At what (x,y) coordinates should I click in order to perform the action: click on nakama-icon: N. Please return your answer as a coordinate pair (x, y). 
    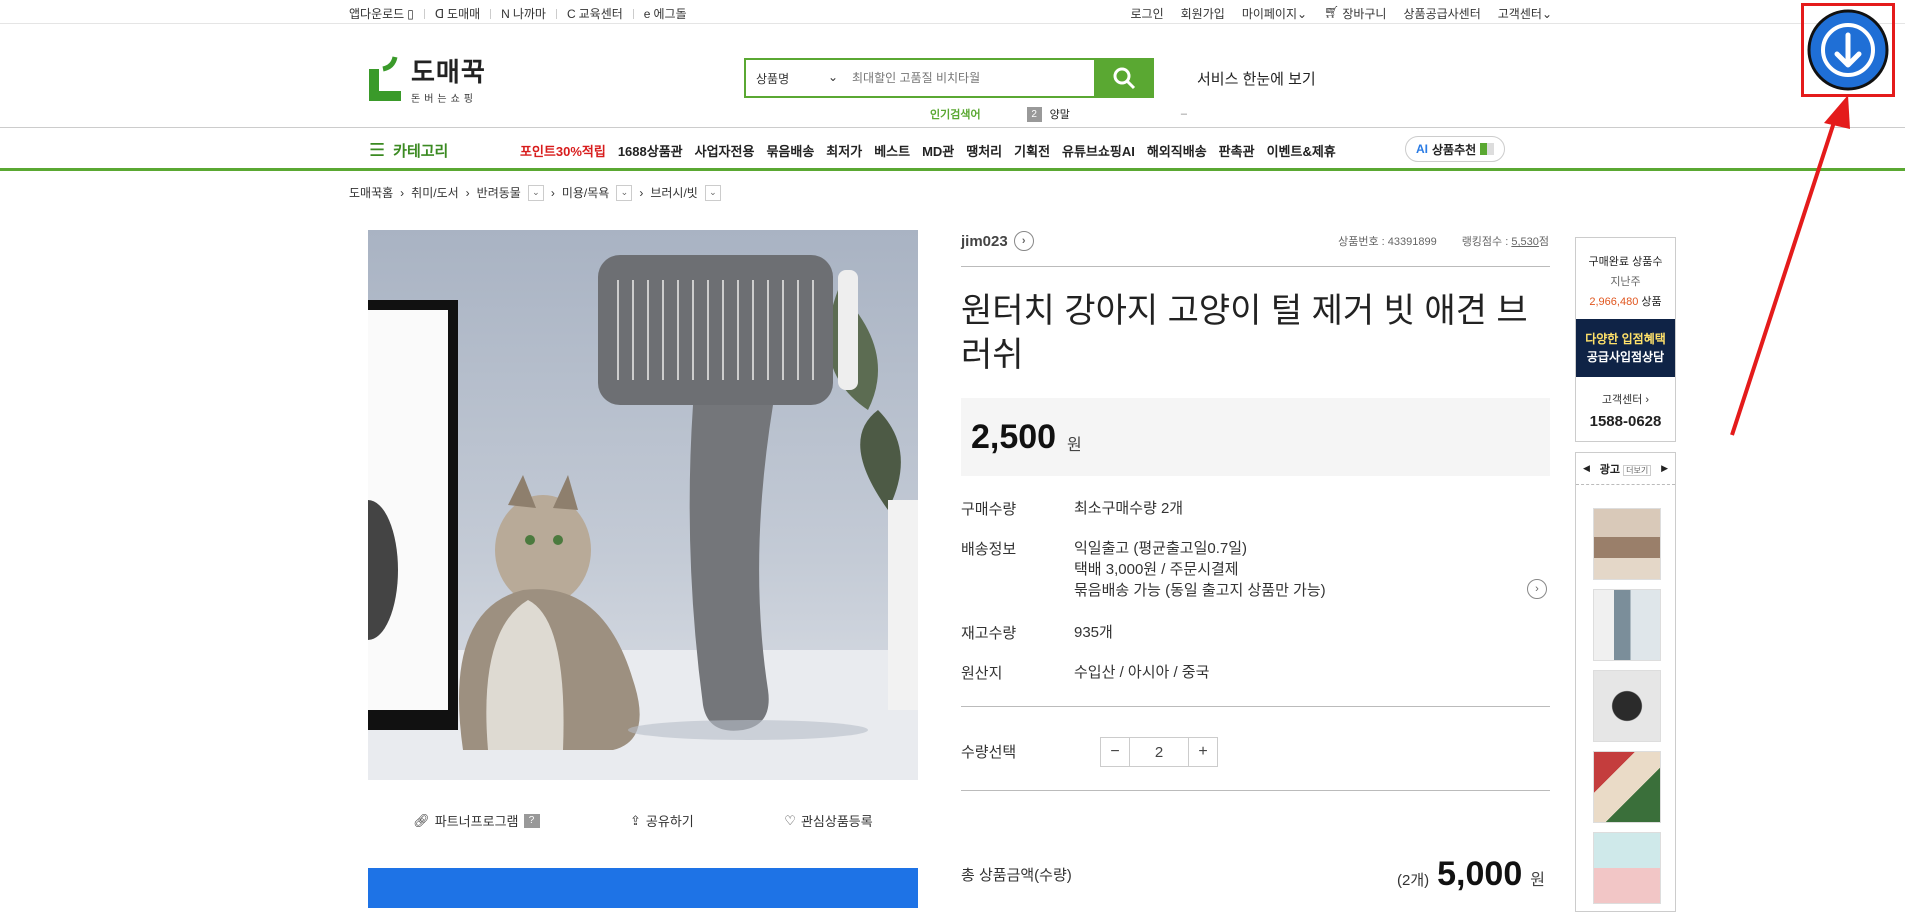
    Looking at the image, I should click on (505, 13).